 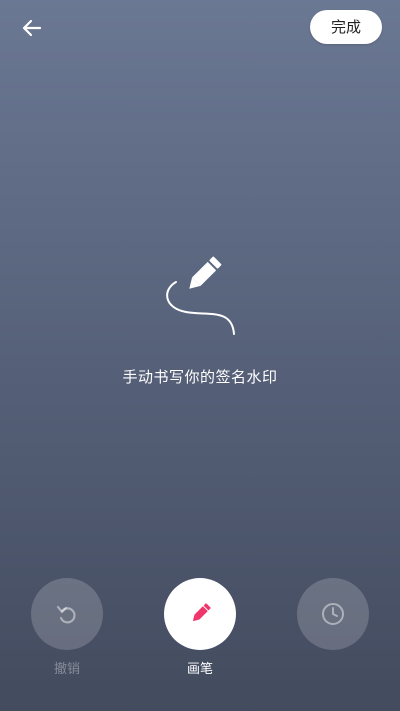 I want to click on signature-hint-illustration, so click(x=200, y=293).